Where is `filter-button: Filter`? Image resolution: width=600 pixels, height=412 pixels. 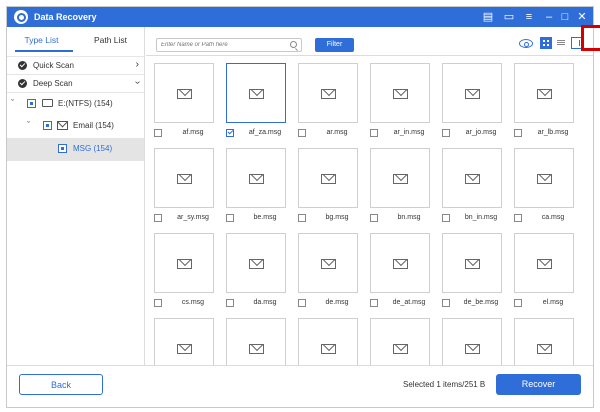
filter-button: Filter is located at coordinates (334, 45).